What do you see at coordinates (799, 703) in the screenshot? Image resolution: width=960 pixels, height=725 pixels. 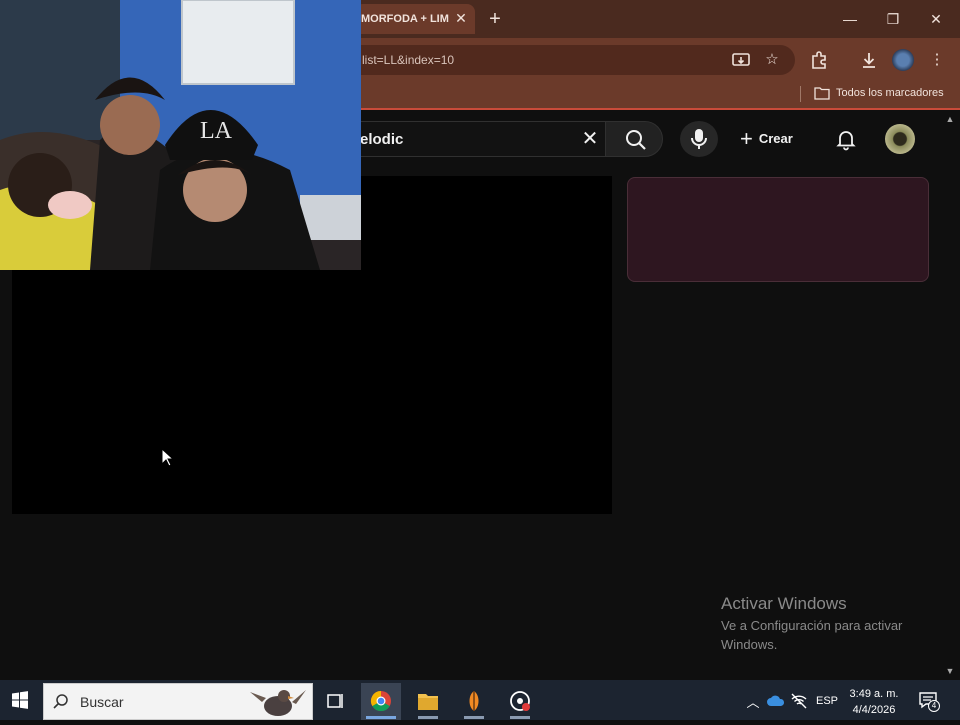 I see `network-offline-icon` at bounding box center [799, 703].